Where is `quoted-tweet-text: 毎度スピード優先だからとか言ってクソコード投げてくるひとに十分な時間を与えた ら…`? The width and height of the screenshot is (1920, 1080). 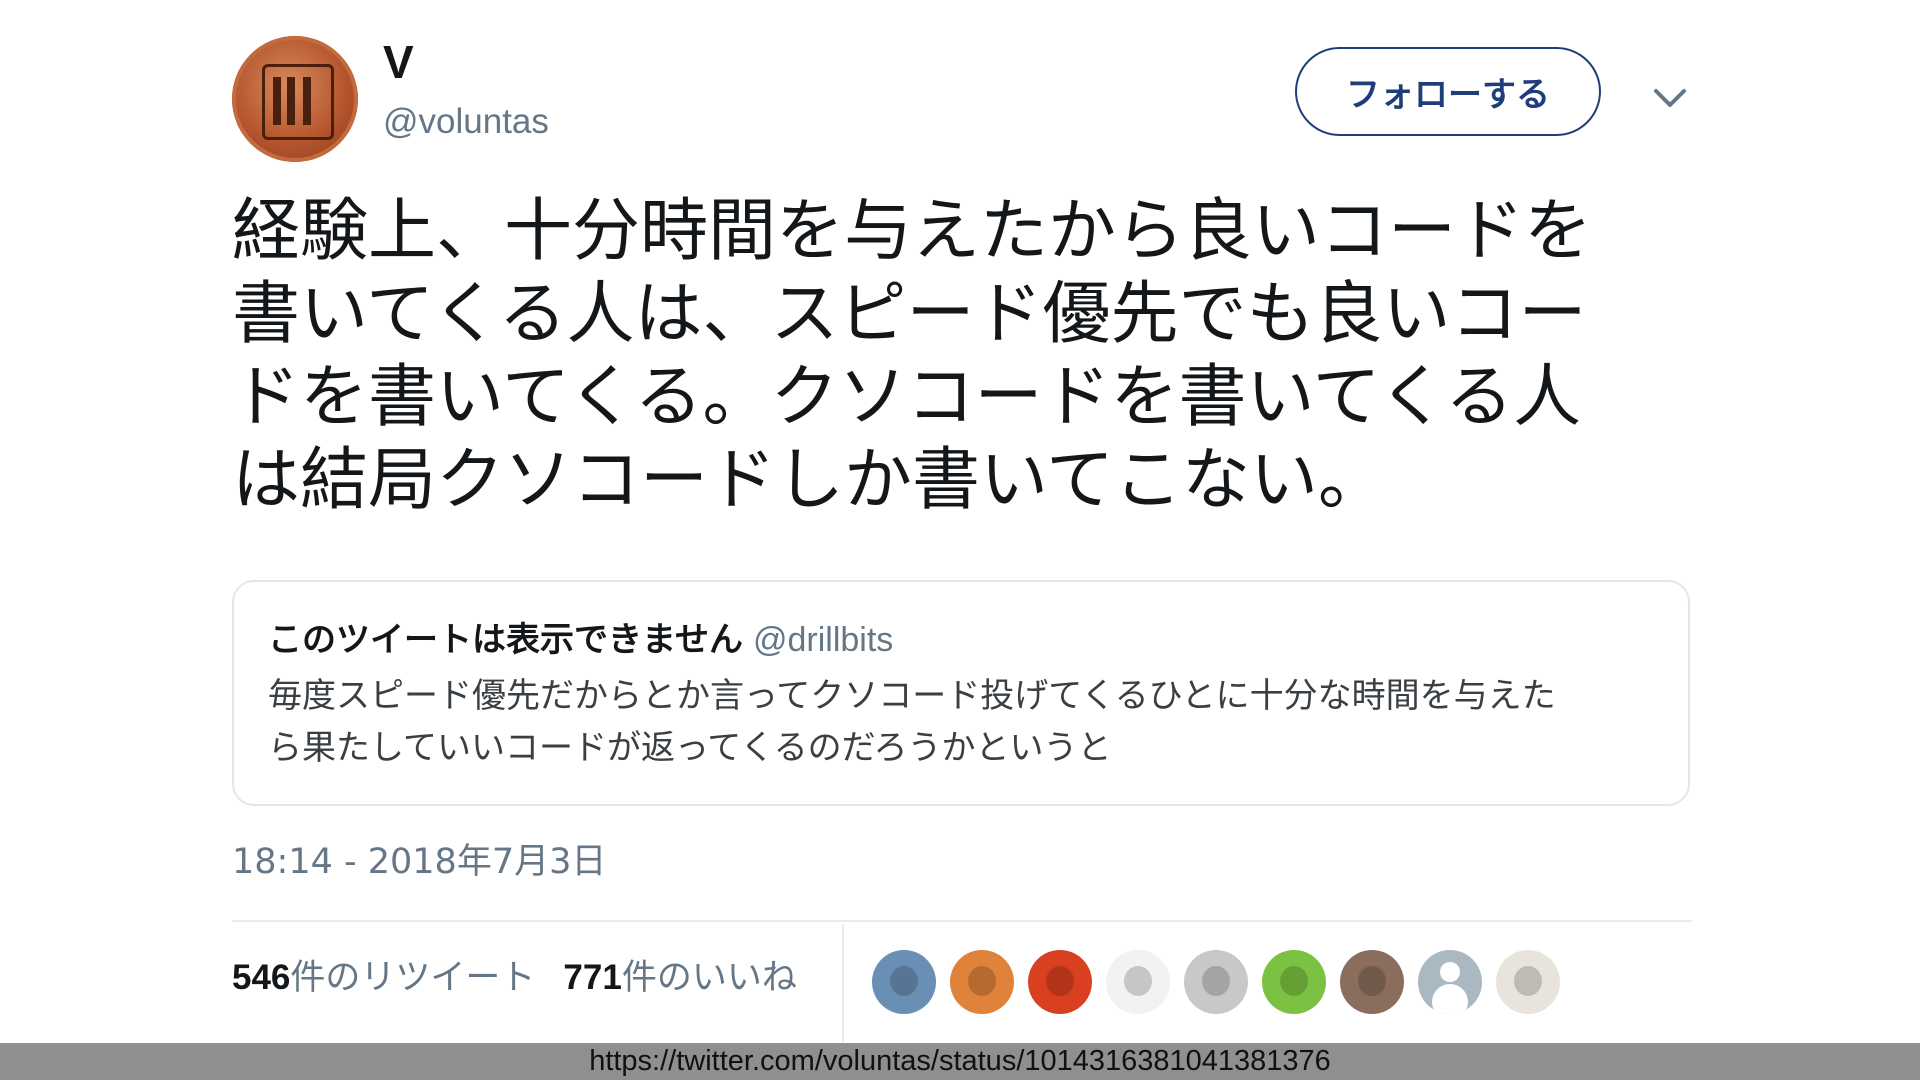 quoted-tweet-text: 毎度スピード優先だからとか言ってクソコード投げてくるひとに十分な時間を与えた ら… is located at coordinates (912, 722).